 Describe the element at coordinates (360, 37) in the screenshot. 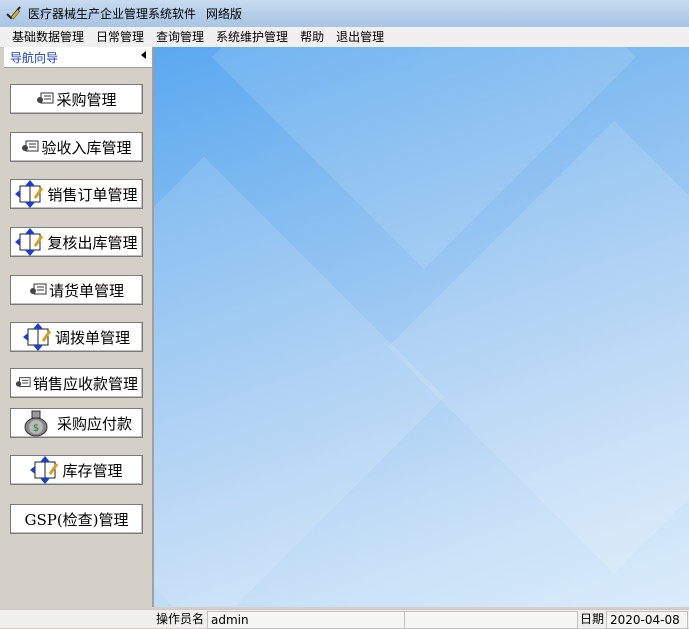

I see `menu-exit: 退出管理` at that location.